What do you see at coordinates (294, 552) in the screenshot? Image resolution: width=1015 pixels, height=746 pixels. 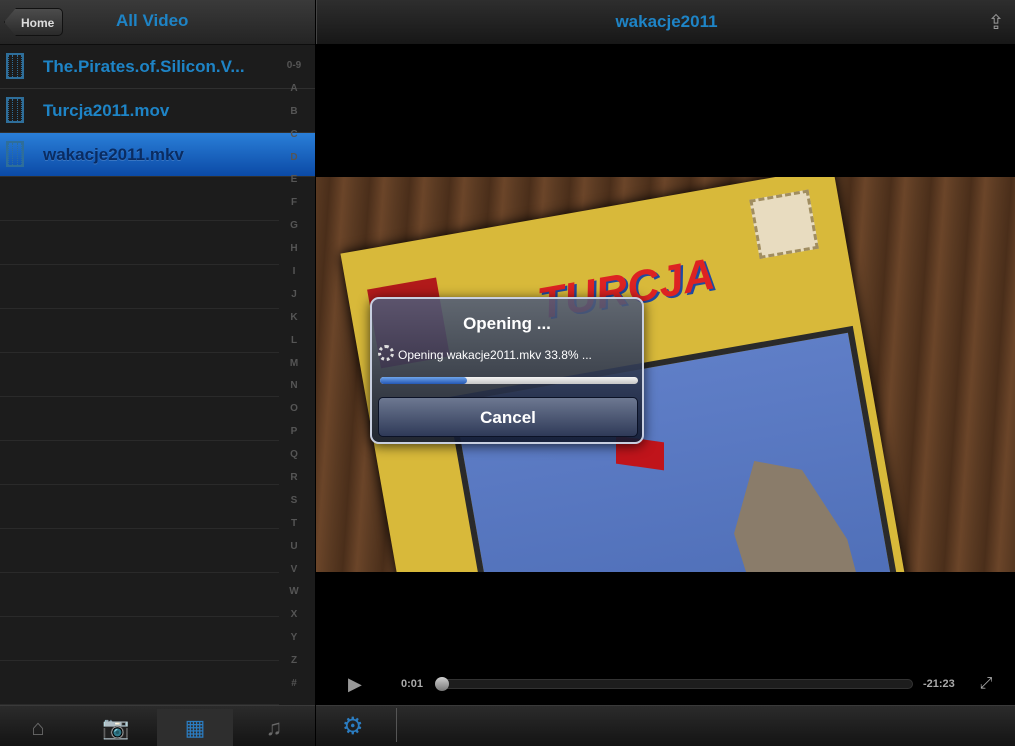 I see `index-letter: U` at bounding box center [294, 552].